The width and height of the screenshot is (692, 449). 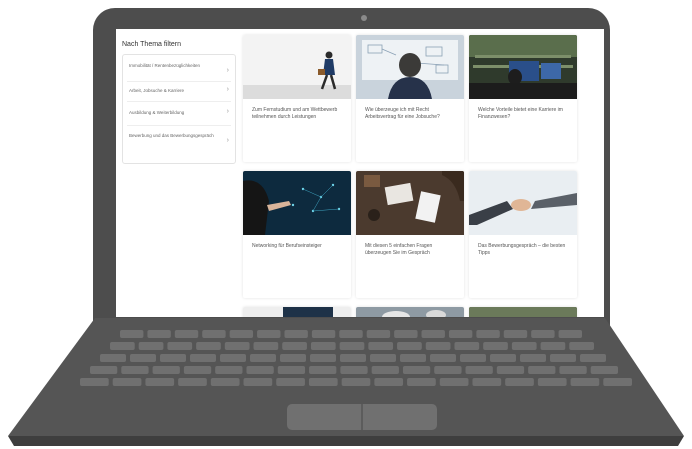 What do you see at coordinates (364, 18) in the screenshot?
I see `webcam-icon` at bounding box center [364, 18].